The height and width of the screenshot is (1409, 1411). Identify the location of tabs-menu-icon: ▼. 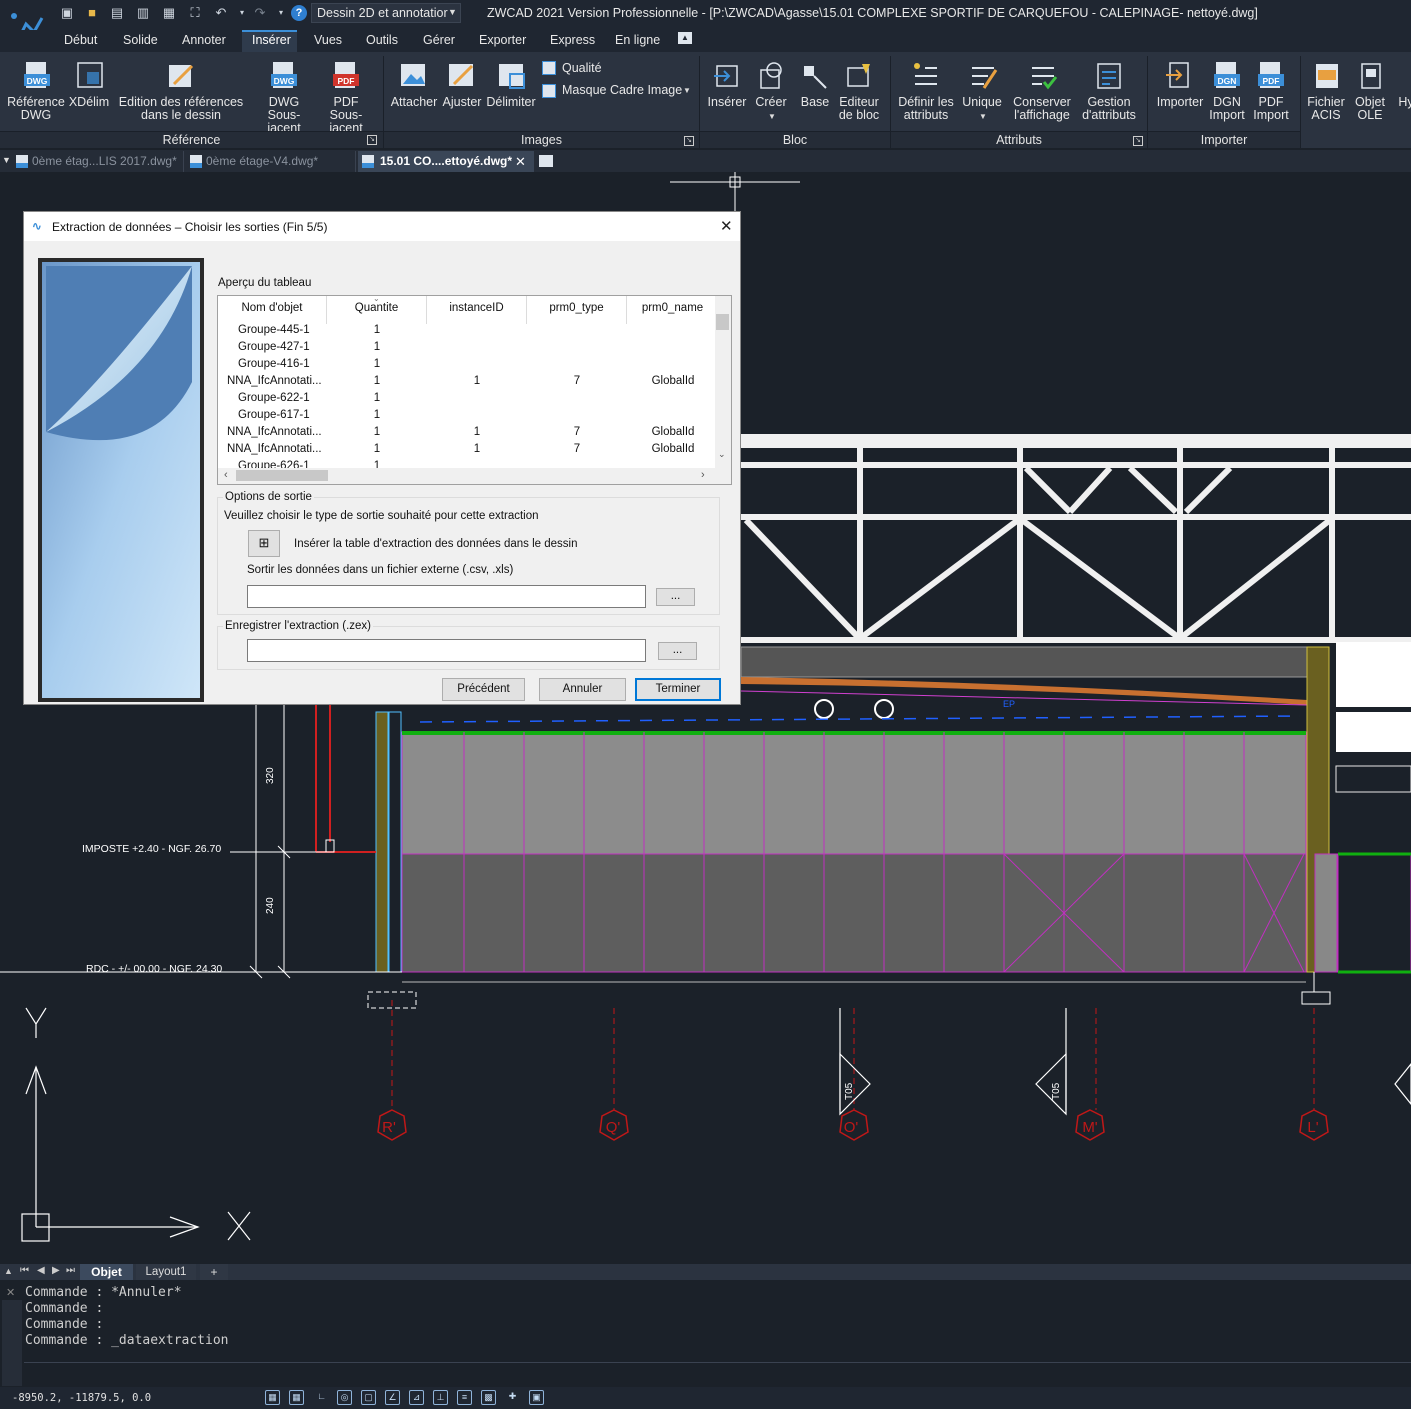
(6, 160).